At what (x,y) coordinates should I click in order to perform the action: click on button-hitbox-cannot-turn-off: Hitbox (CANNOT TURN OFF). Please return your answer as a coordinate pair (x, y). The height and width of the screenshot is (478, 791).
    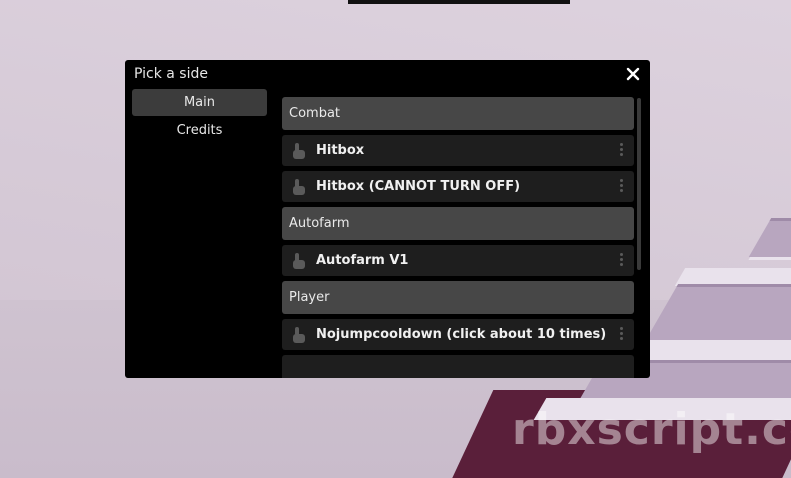
    Looking at the image, I should click on (458, 186).